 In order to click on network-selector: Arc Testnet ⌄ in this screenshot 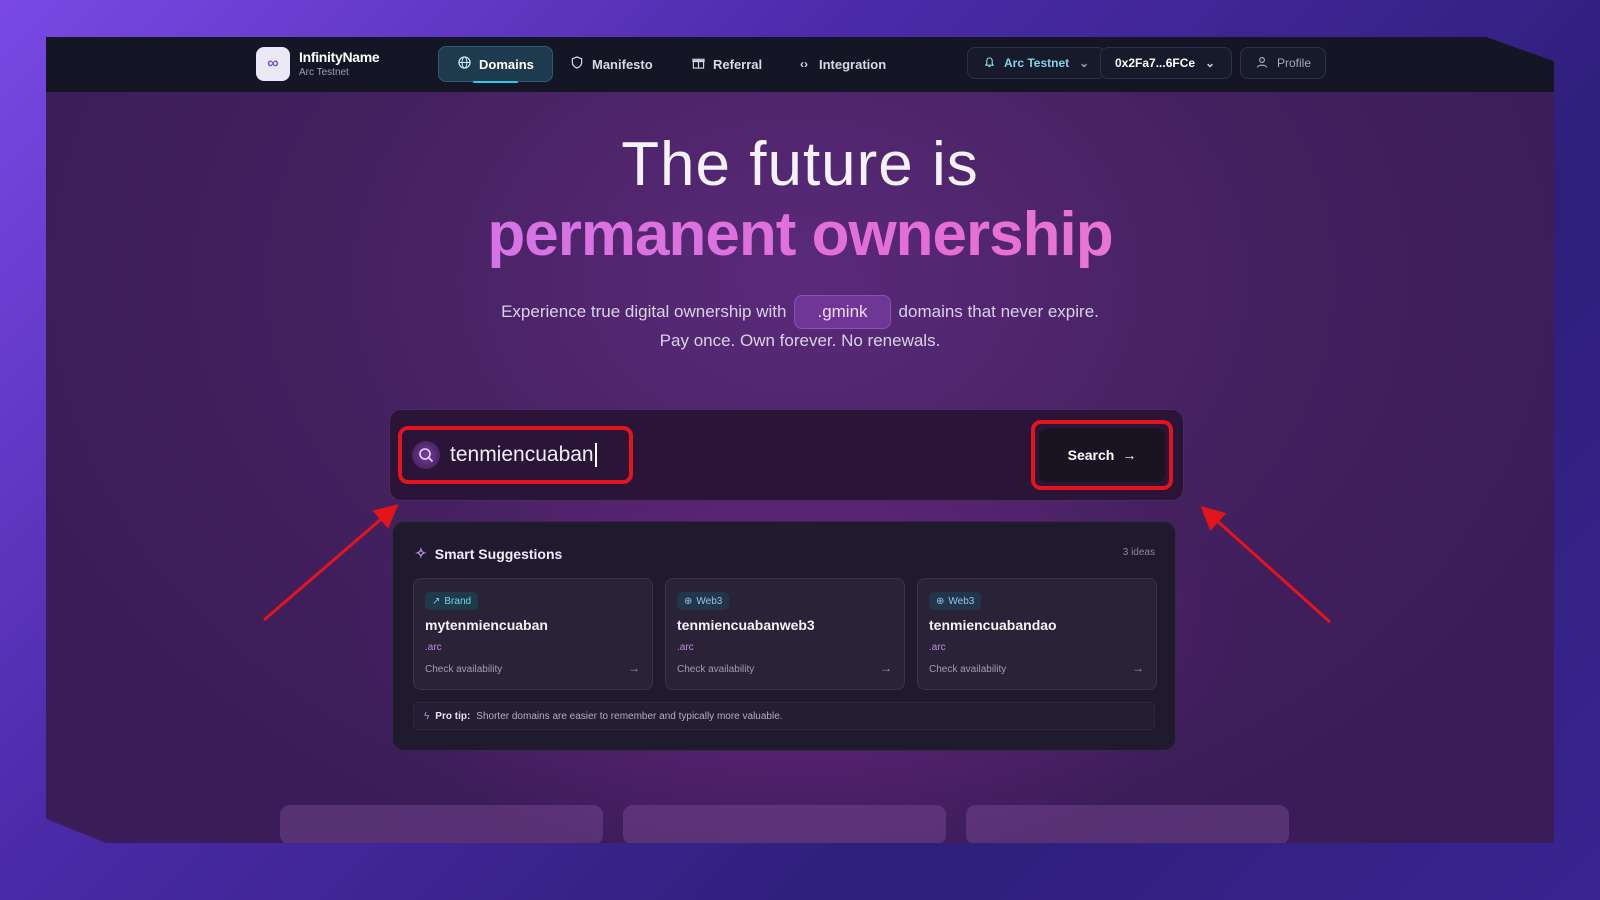, I will do `click(1037, 63)`.